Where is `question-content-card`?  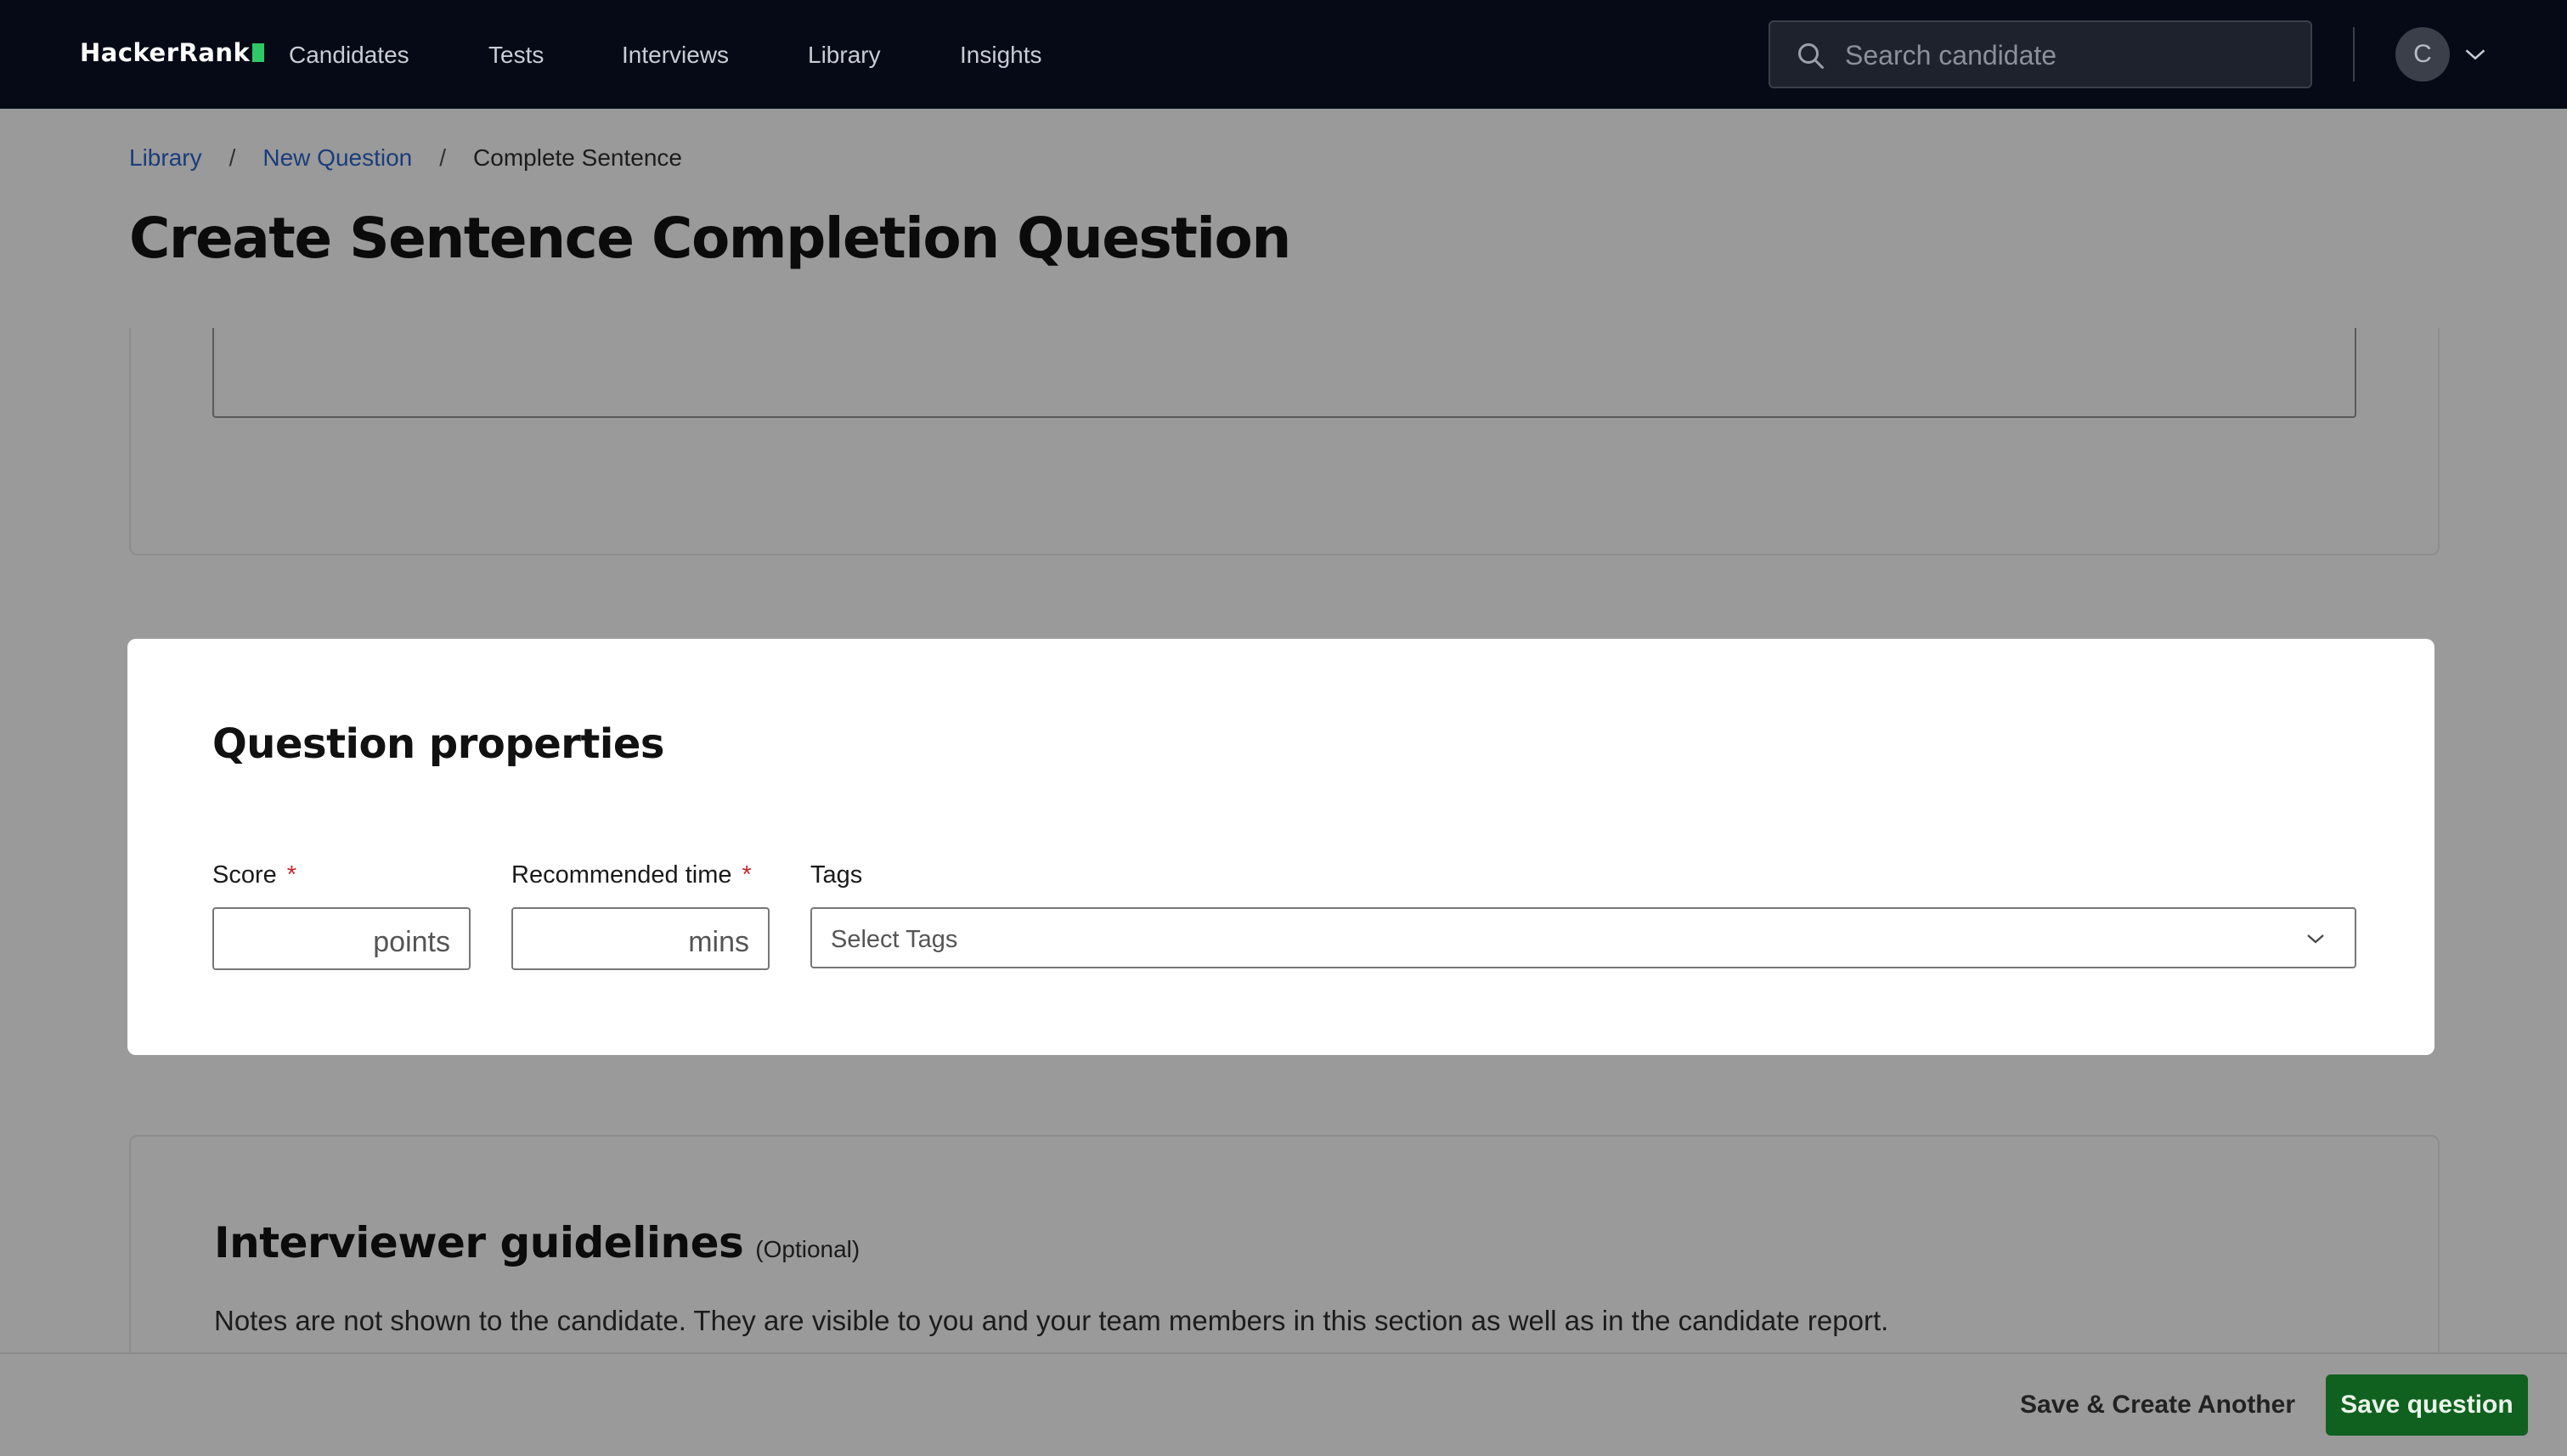 question-content-card is located at coordinates (1284, 442).